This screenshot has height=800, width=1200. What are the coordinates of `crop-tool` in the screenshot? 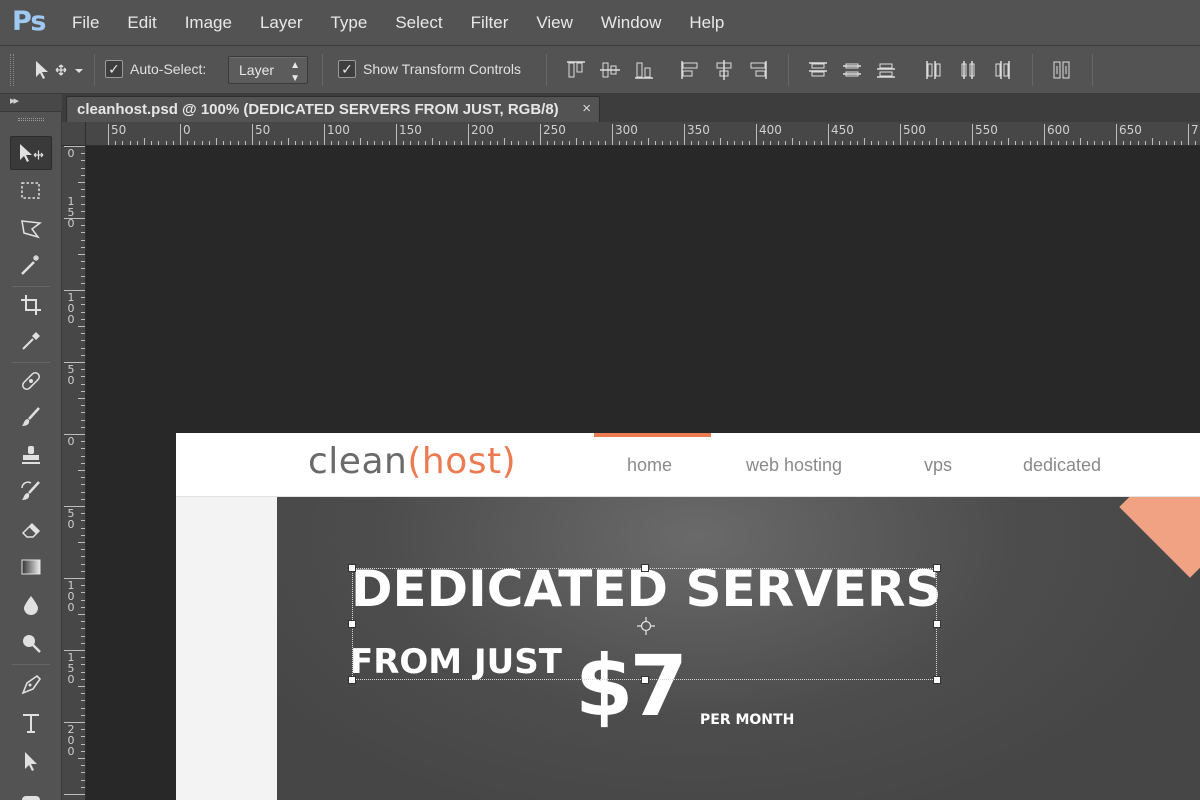 It's located at (31, 305).